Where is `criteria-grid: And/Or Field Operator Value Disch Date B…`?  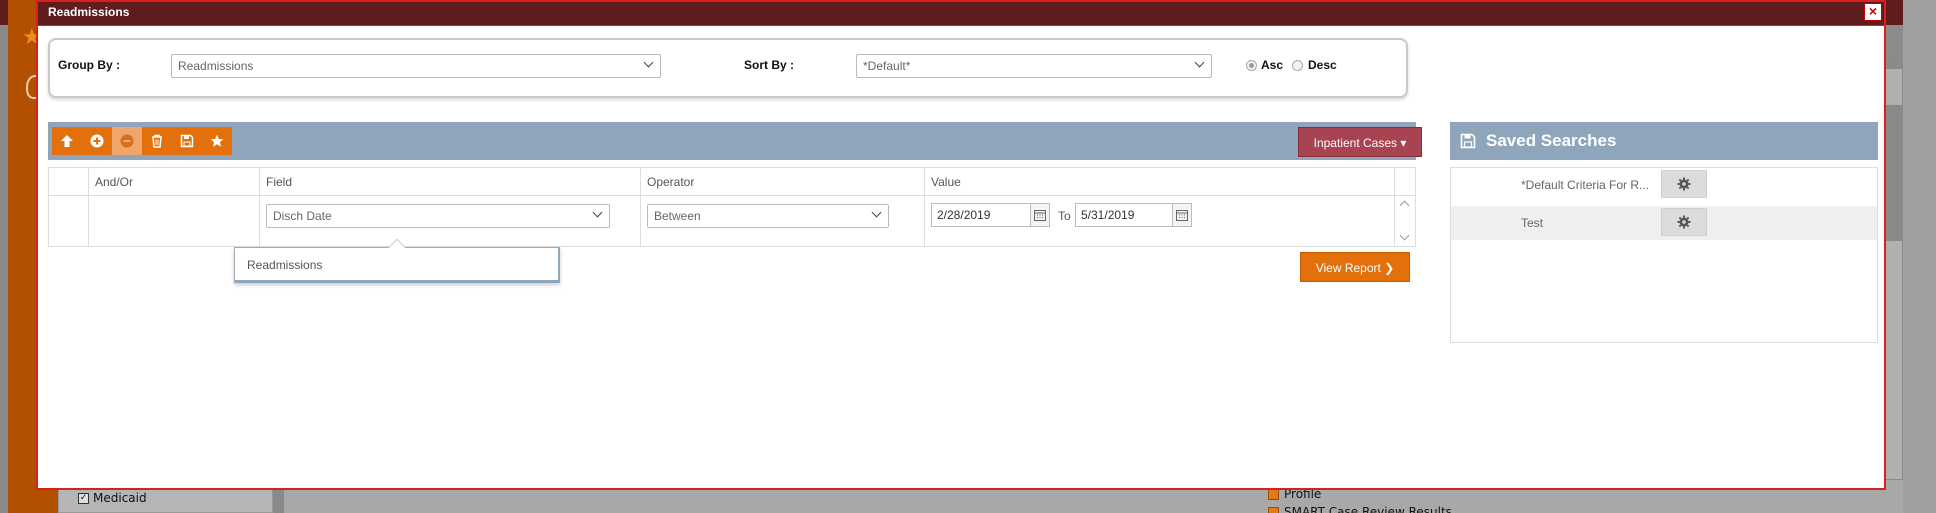
criteria-grid: And/Or Field Operator Value Disch Date B… is located at coordinates (732, 207).